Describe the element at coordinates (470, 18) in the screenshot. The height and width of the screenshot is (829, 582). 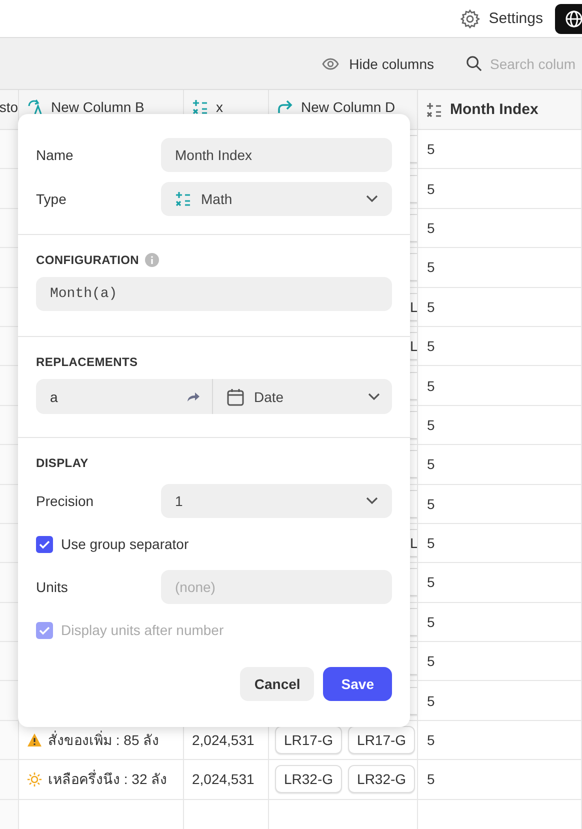
I see `settings-icon` at that location.